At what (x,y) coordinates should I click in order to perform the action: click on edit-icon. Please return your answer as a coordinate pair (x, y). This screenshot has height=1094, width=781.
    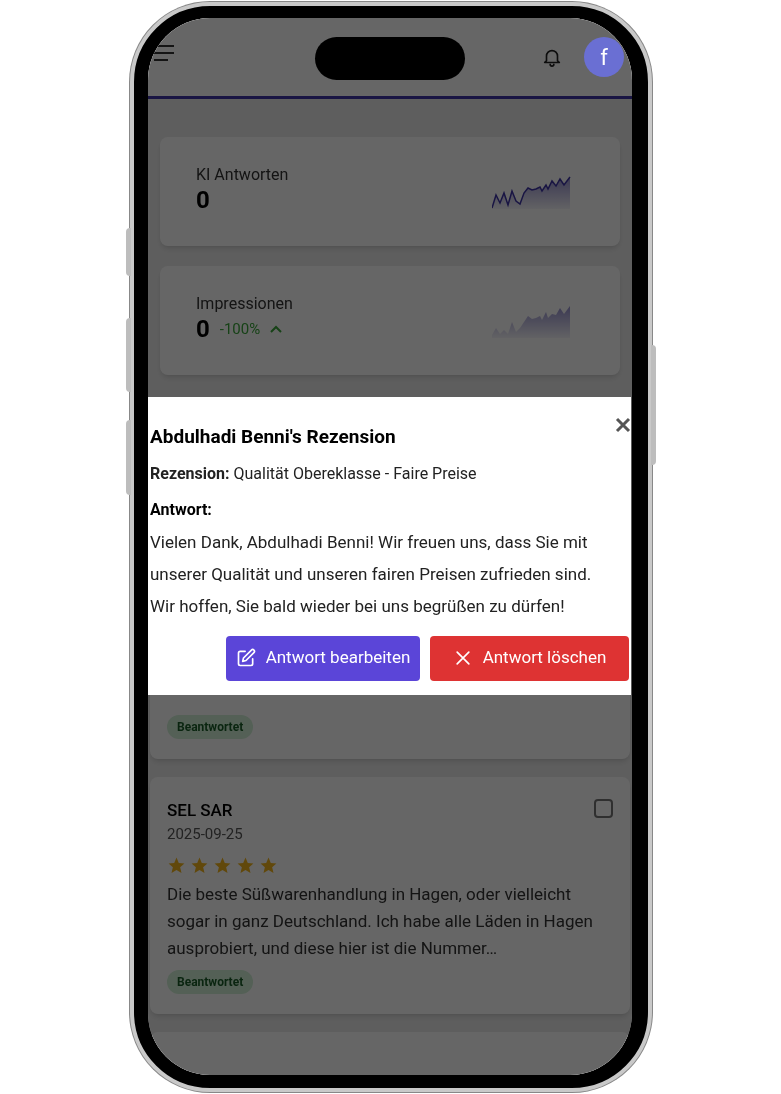
    Looking at the image, I should click on (245, 658).